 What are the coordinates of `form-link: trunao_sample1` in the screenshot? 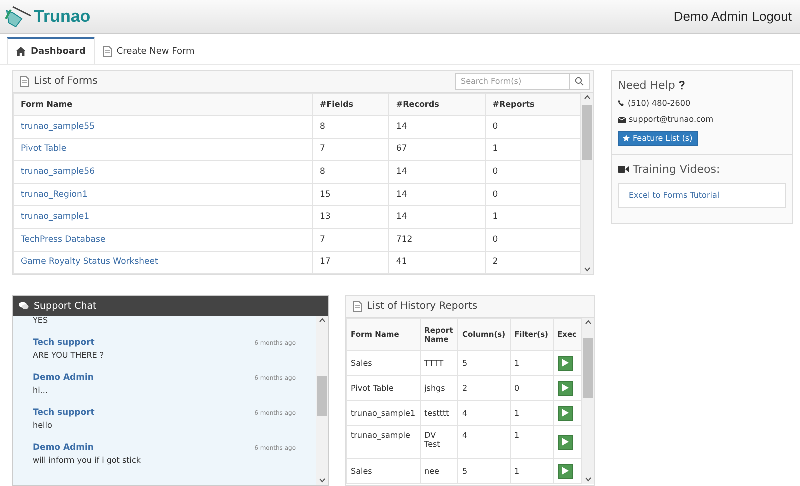 It's located at (55, 217).